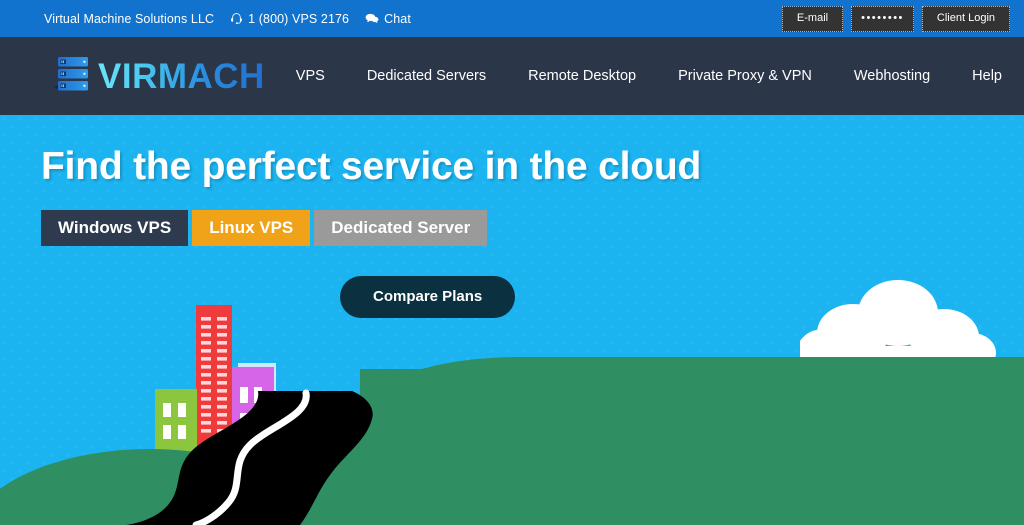 The width and height of the screenshot is (1024, 525). Describe the element at coordinates (812, 18) in the screenshot. I see `email-button: E-mail` at that location.